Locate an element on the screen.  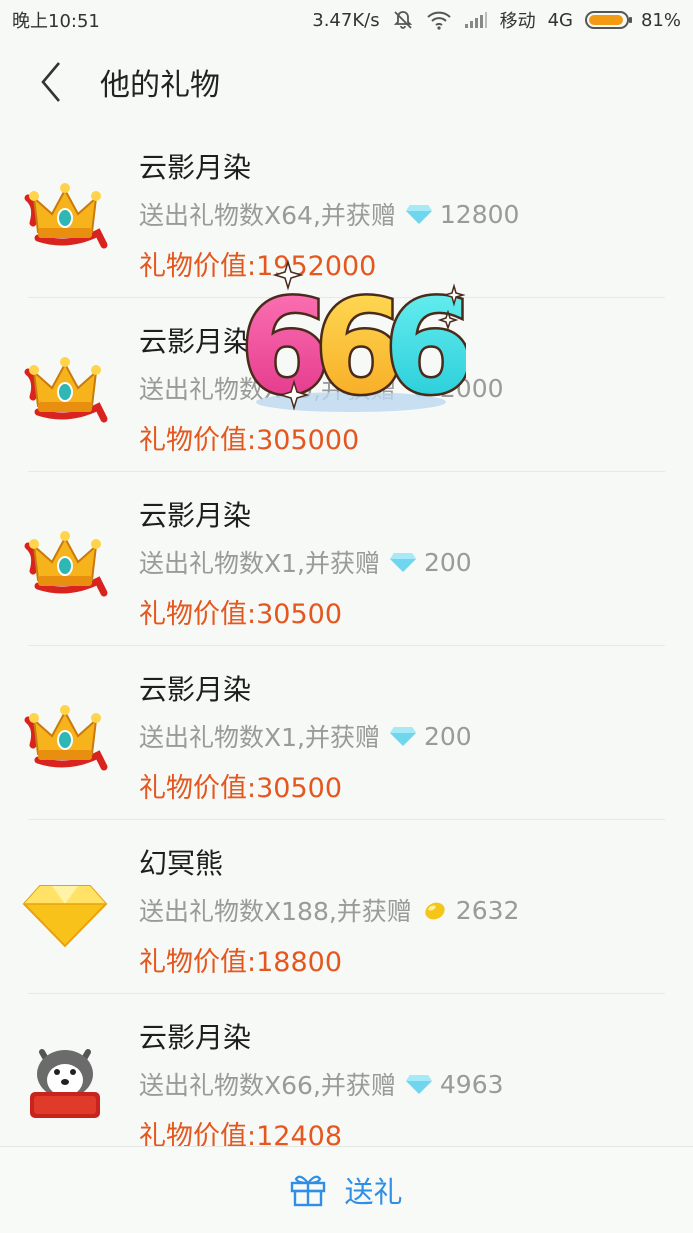
back-button is located at coordinates (51, 82).